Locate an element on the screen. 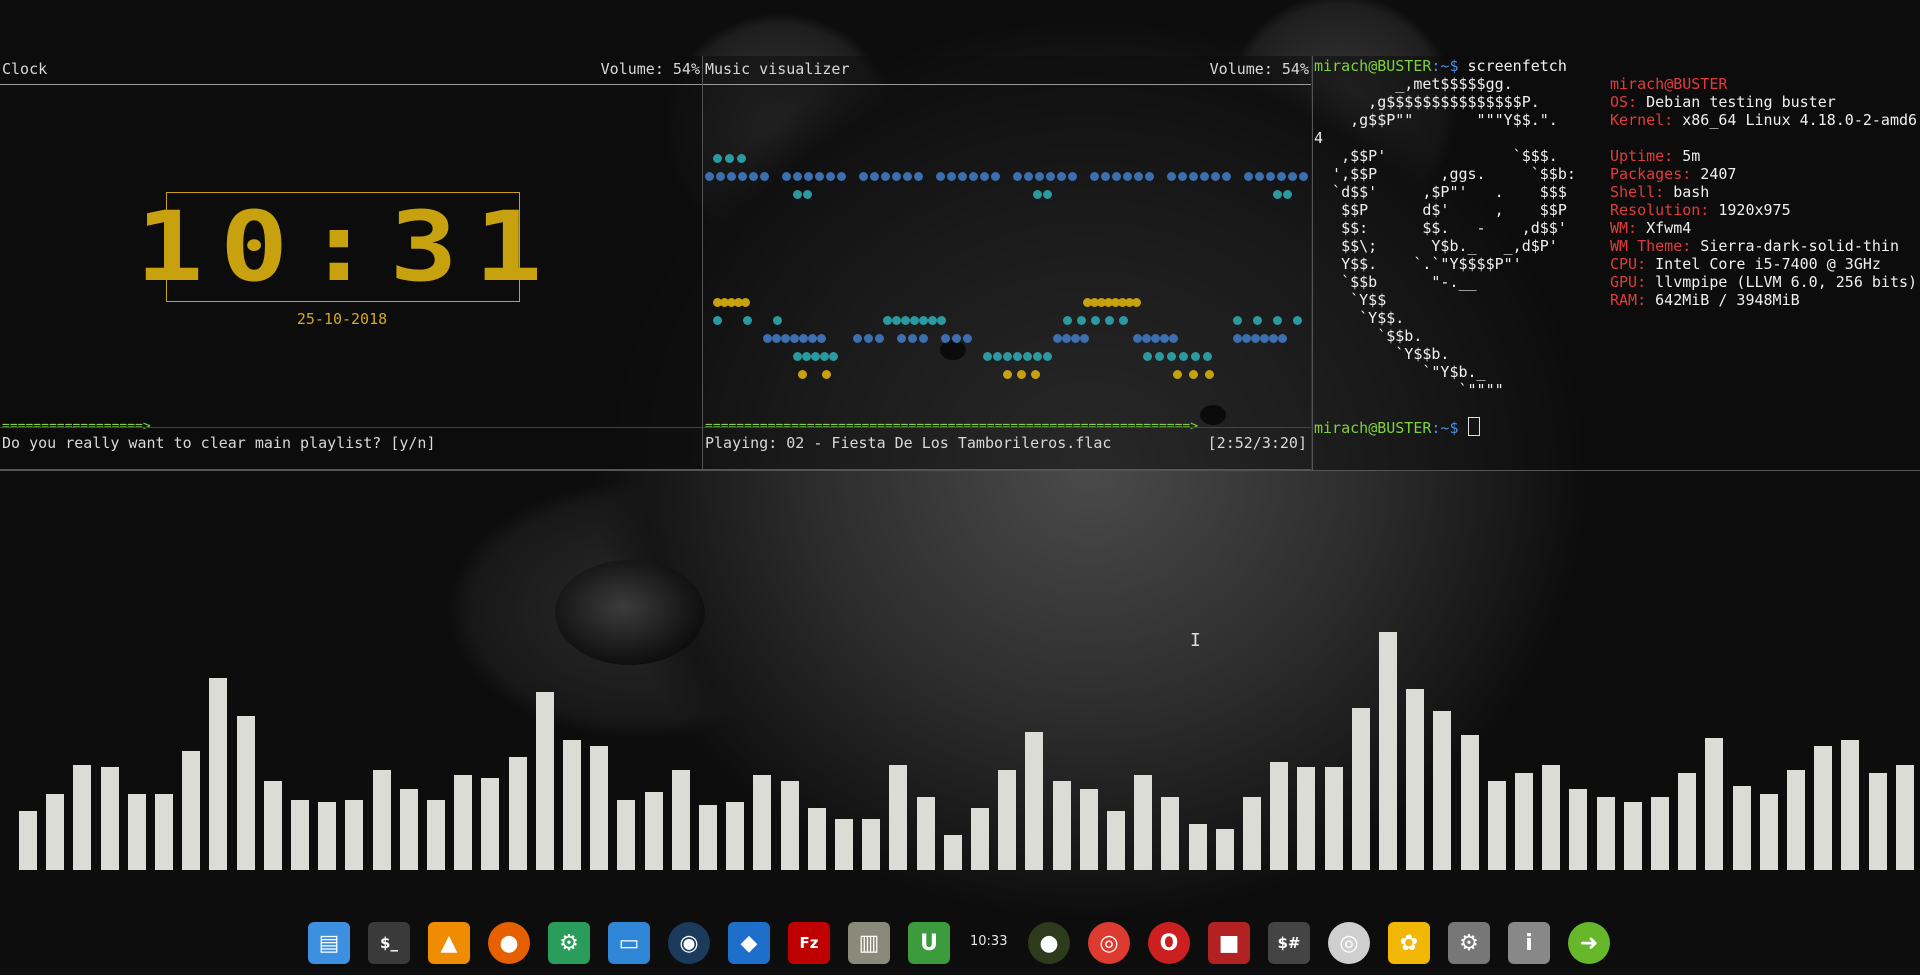  root-terminal-icon: $# is located at coordinates (1289, 943).